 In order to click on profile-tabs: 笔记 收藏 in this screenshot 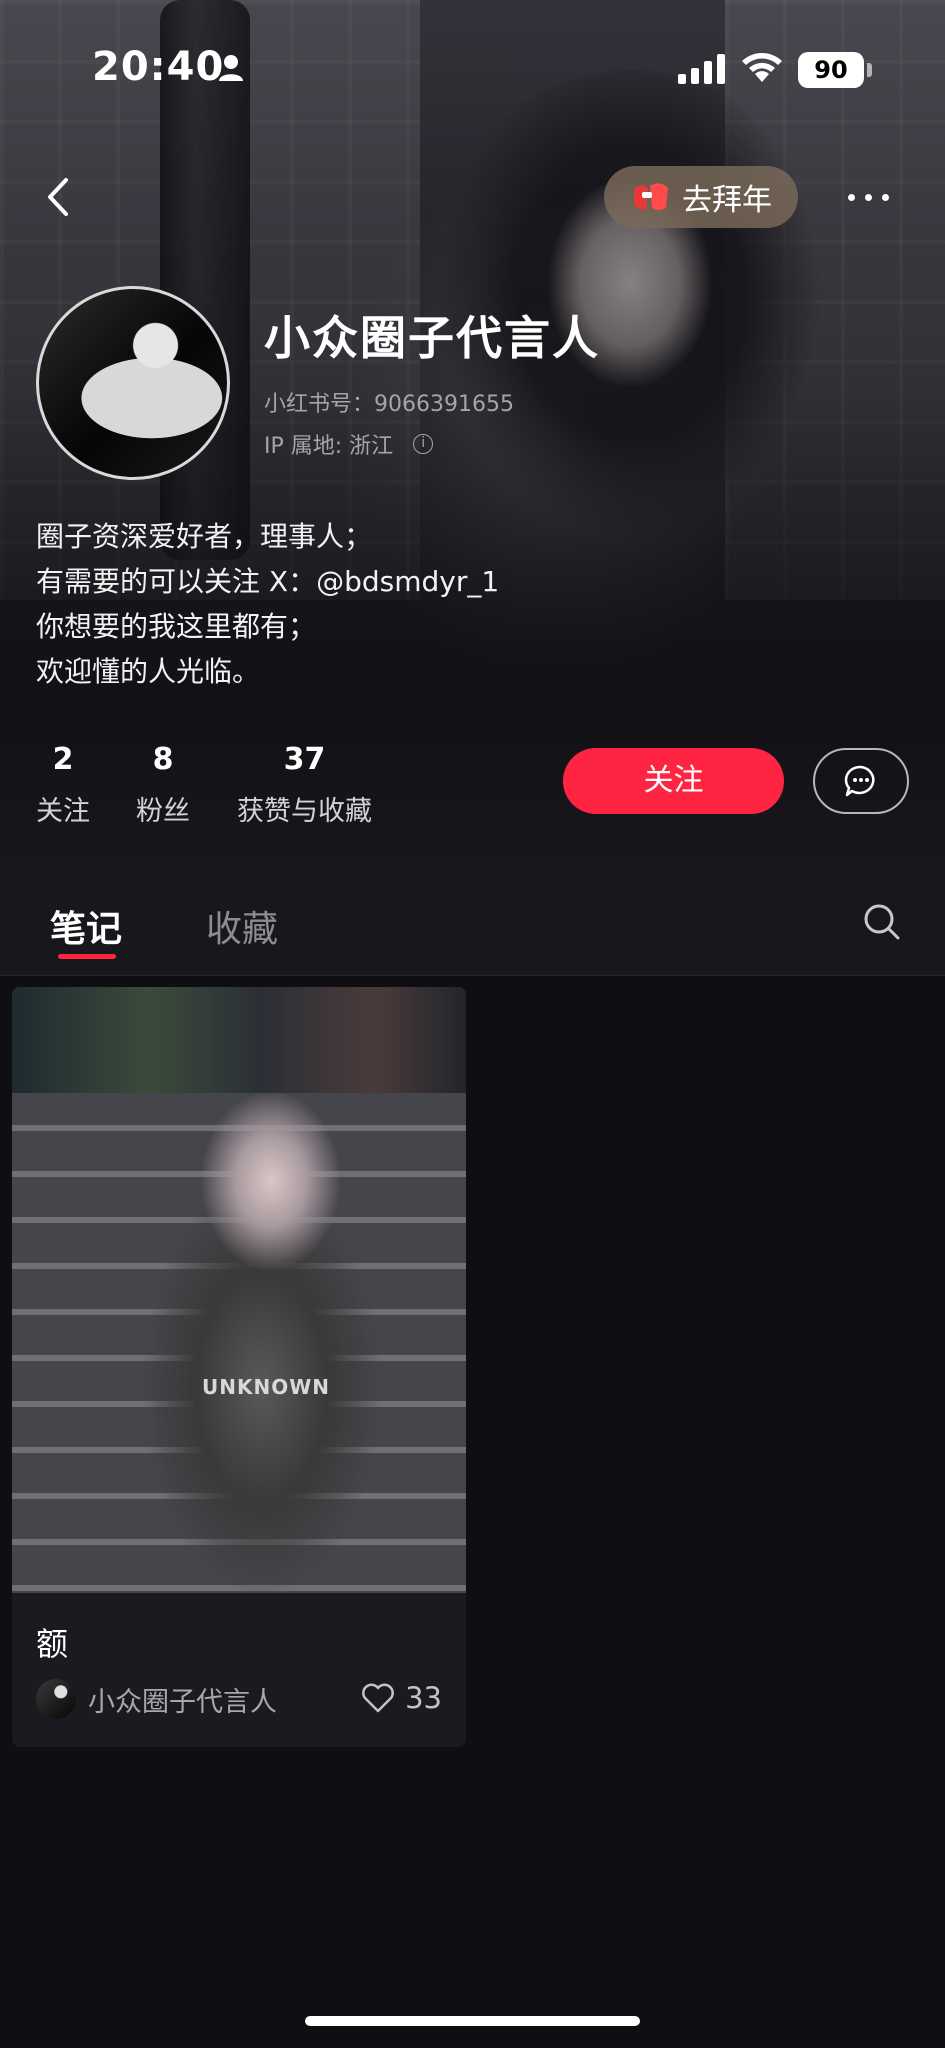, I will do `click(472, 923)`.